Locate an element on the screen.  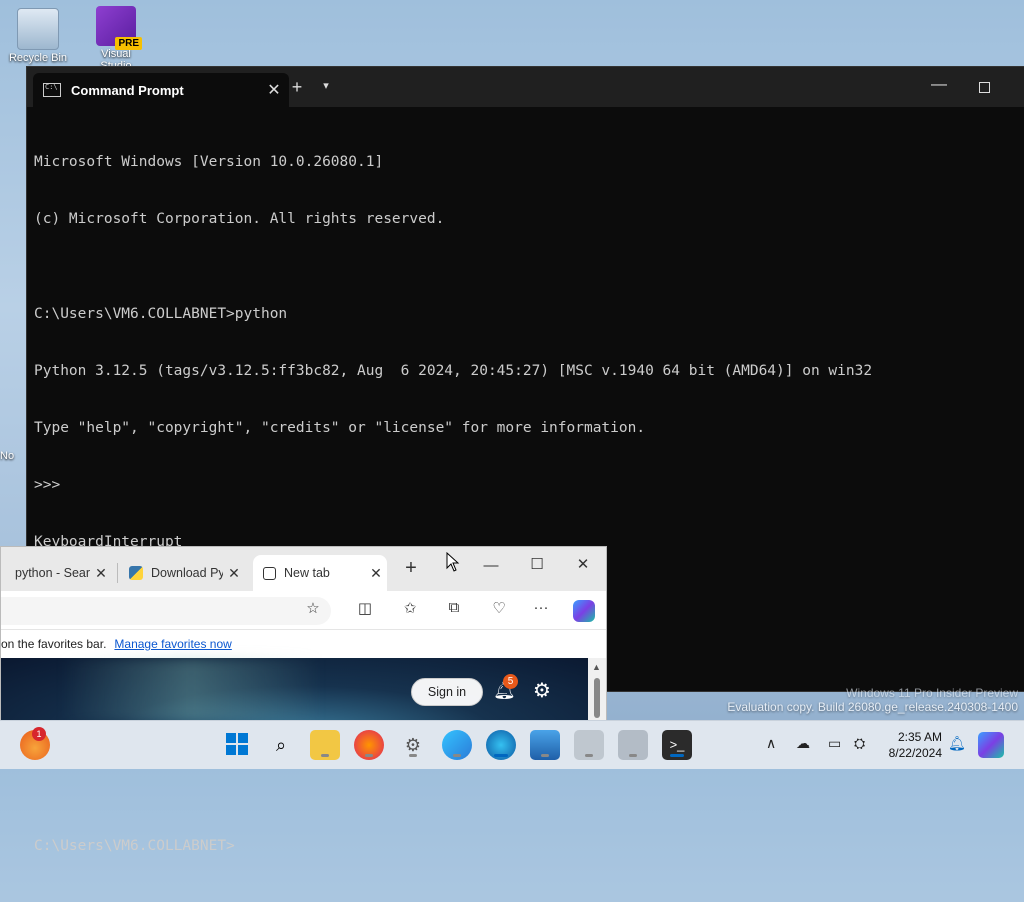
tab-title: Command Prompt is located at coordinates (127, 90).